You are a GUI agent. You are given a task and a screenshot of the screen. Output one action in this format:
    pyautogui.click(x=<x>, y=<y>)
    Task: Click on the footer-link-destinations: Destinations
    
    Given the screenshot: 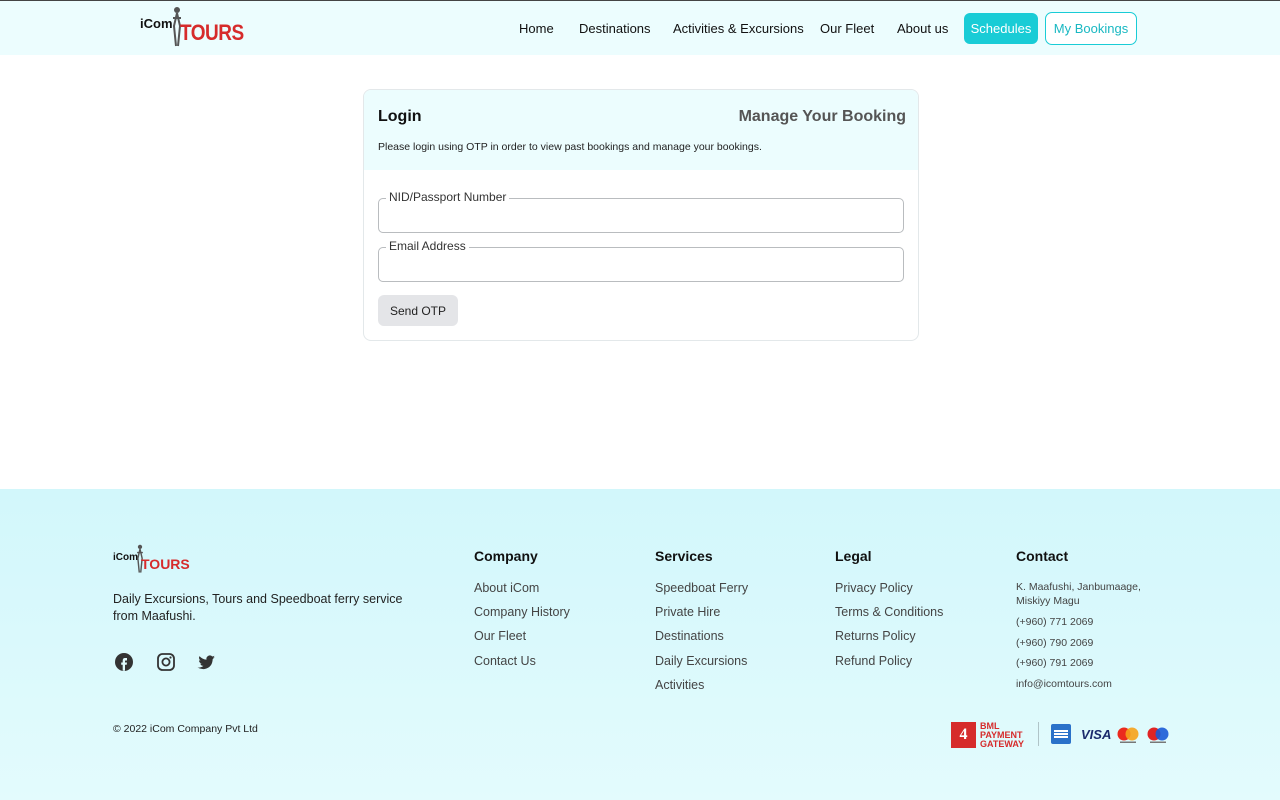 What is the action you would take?
    pyautogui.click(x=689, y=636)
    